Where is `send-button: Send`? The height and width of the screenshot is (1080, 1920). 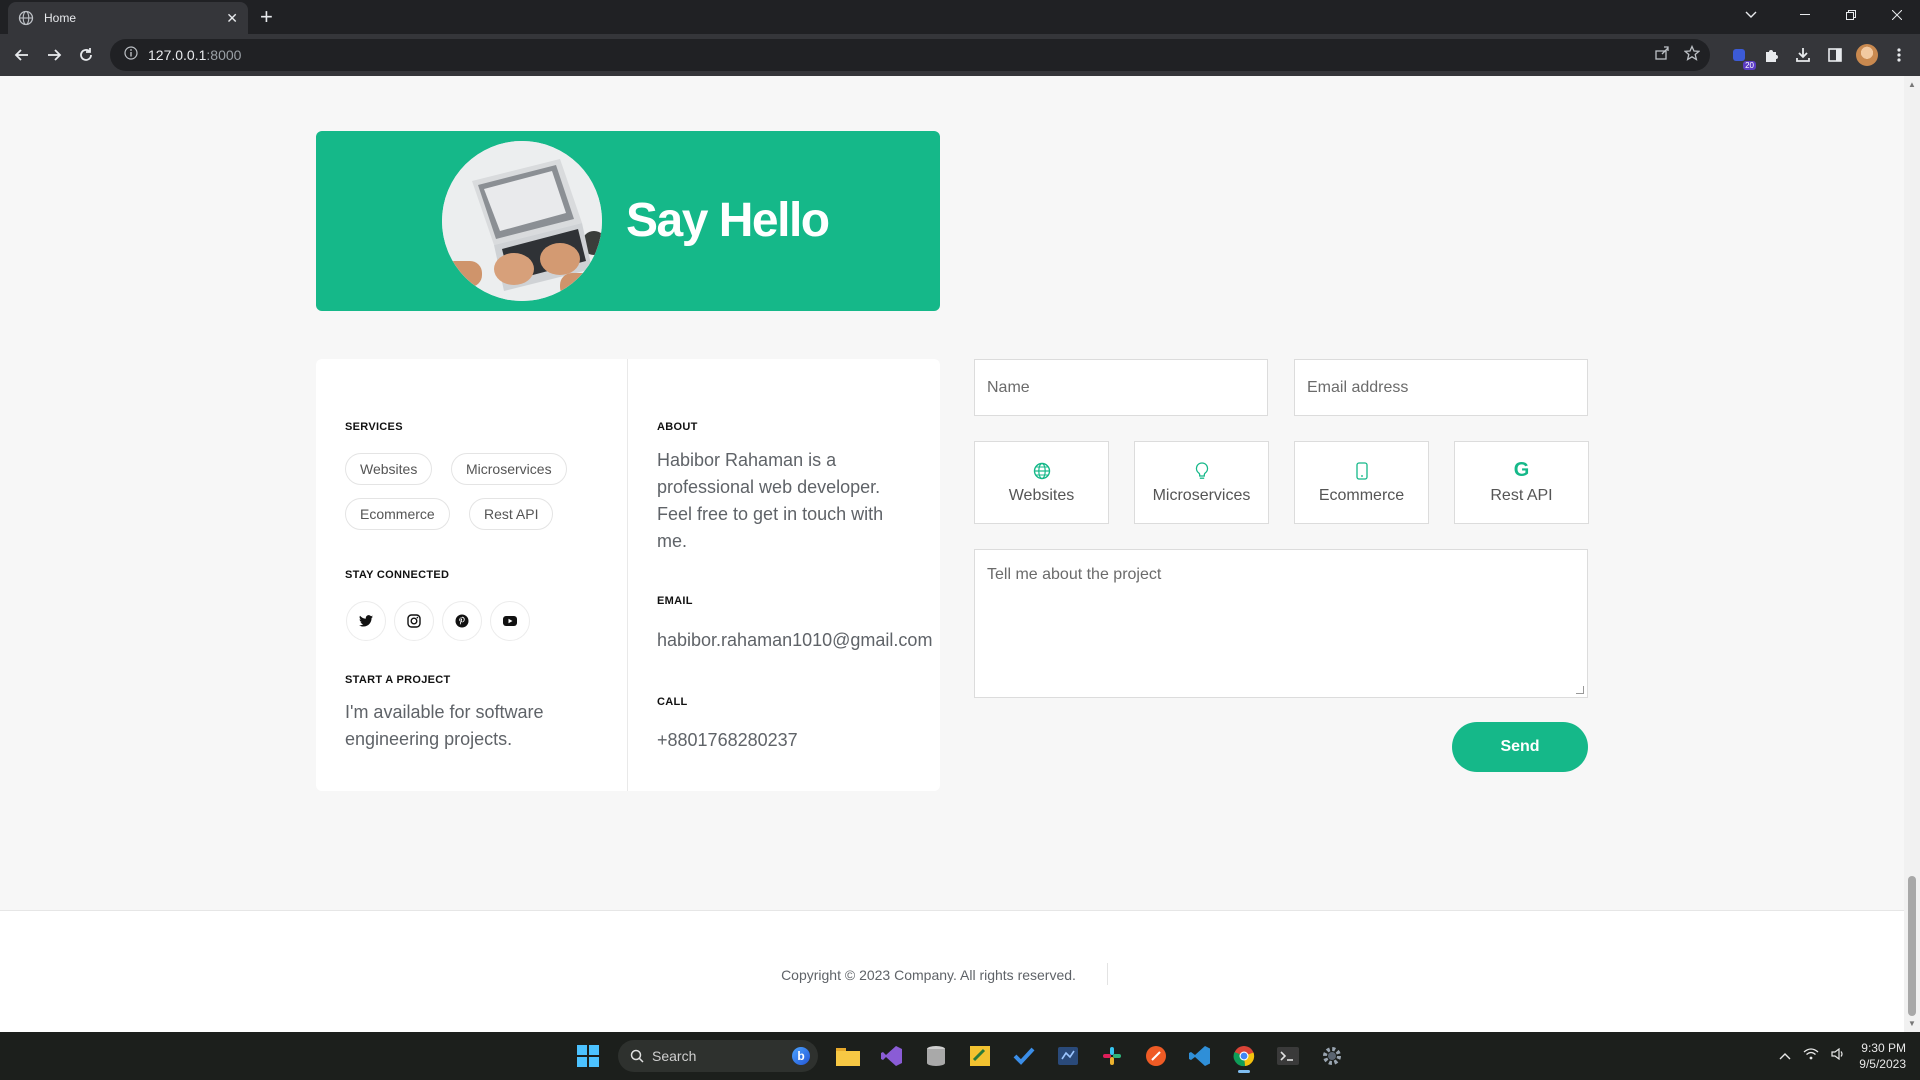
send-button: Send is located at coordinates (1520, 747).